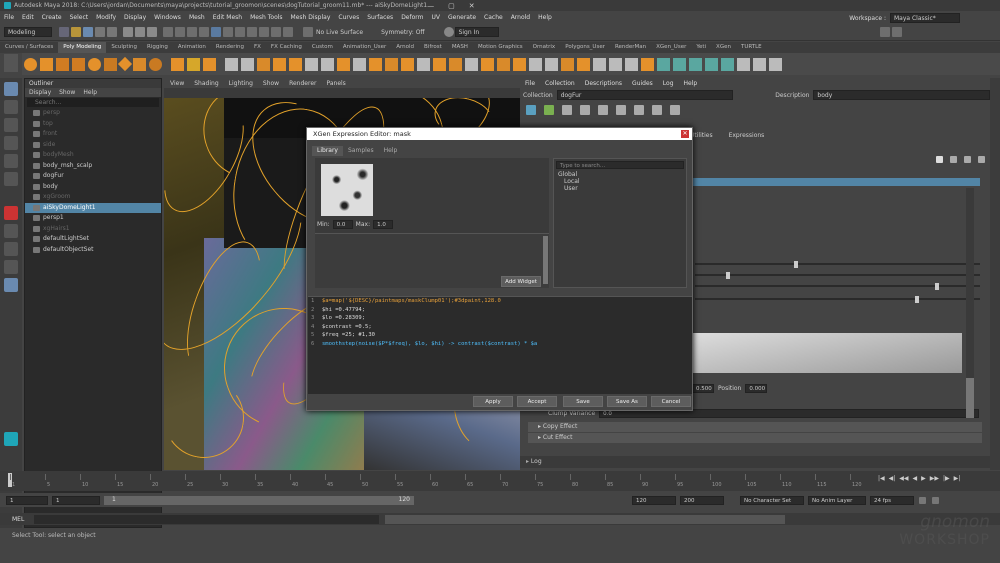 Image resolution: width=1000 pixels, height=563 pixels. Describe the element at coordinates (11, 285) in the screenshot. I see `outliner-layout-icon` at that location.